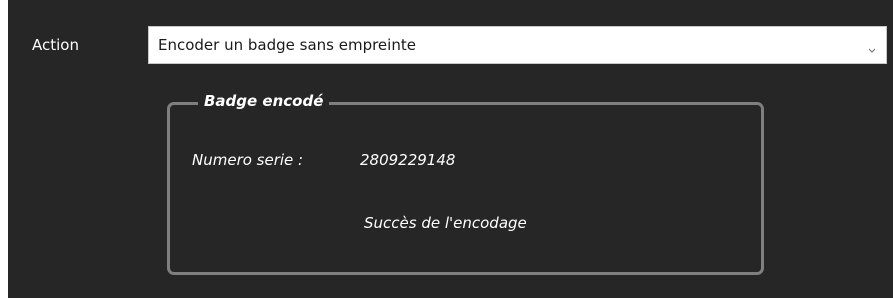 This screenshot has height=298, width=893. I want to click on action-dropdown-value: Encoder un badge sans empreinte, so click(287, 45).